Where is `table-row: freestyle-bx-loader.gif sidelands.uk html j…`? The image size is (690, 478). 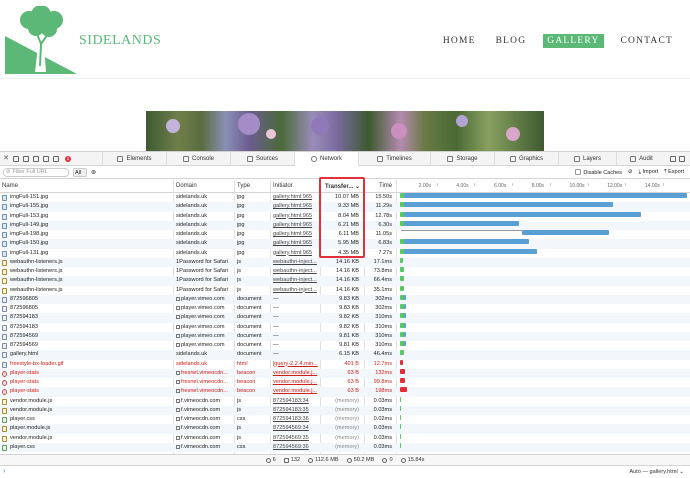 table-row: freestyle-bx-loader.gif sidelands.uk html j… is located at coordinates (345, 364).